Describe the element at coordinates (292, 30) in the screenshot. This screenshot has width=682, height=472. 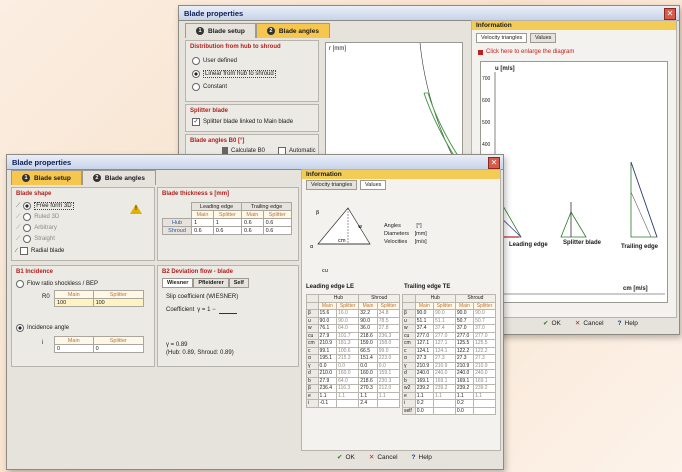
I see `back-tab-blade-angles: 2 Blade angles` at that location.